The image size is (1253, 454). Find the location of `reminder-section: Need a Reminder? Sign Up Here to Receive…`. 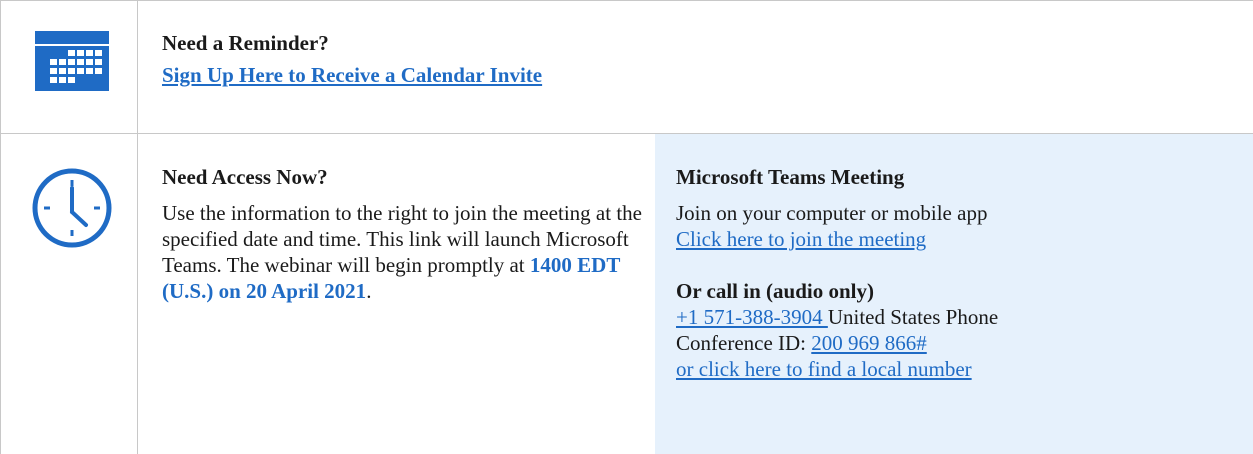

reminder-section: Need a Reminder? Sign Up Here to Receive… is located at coordinates (352, 59).